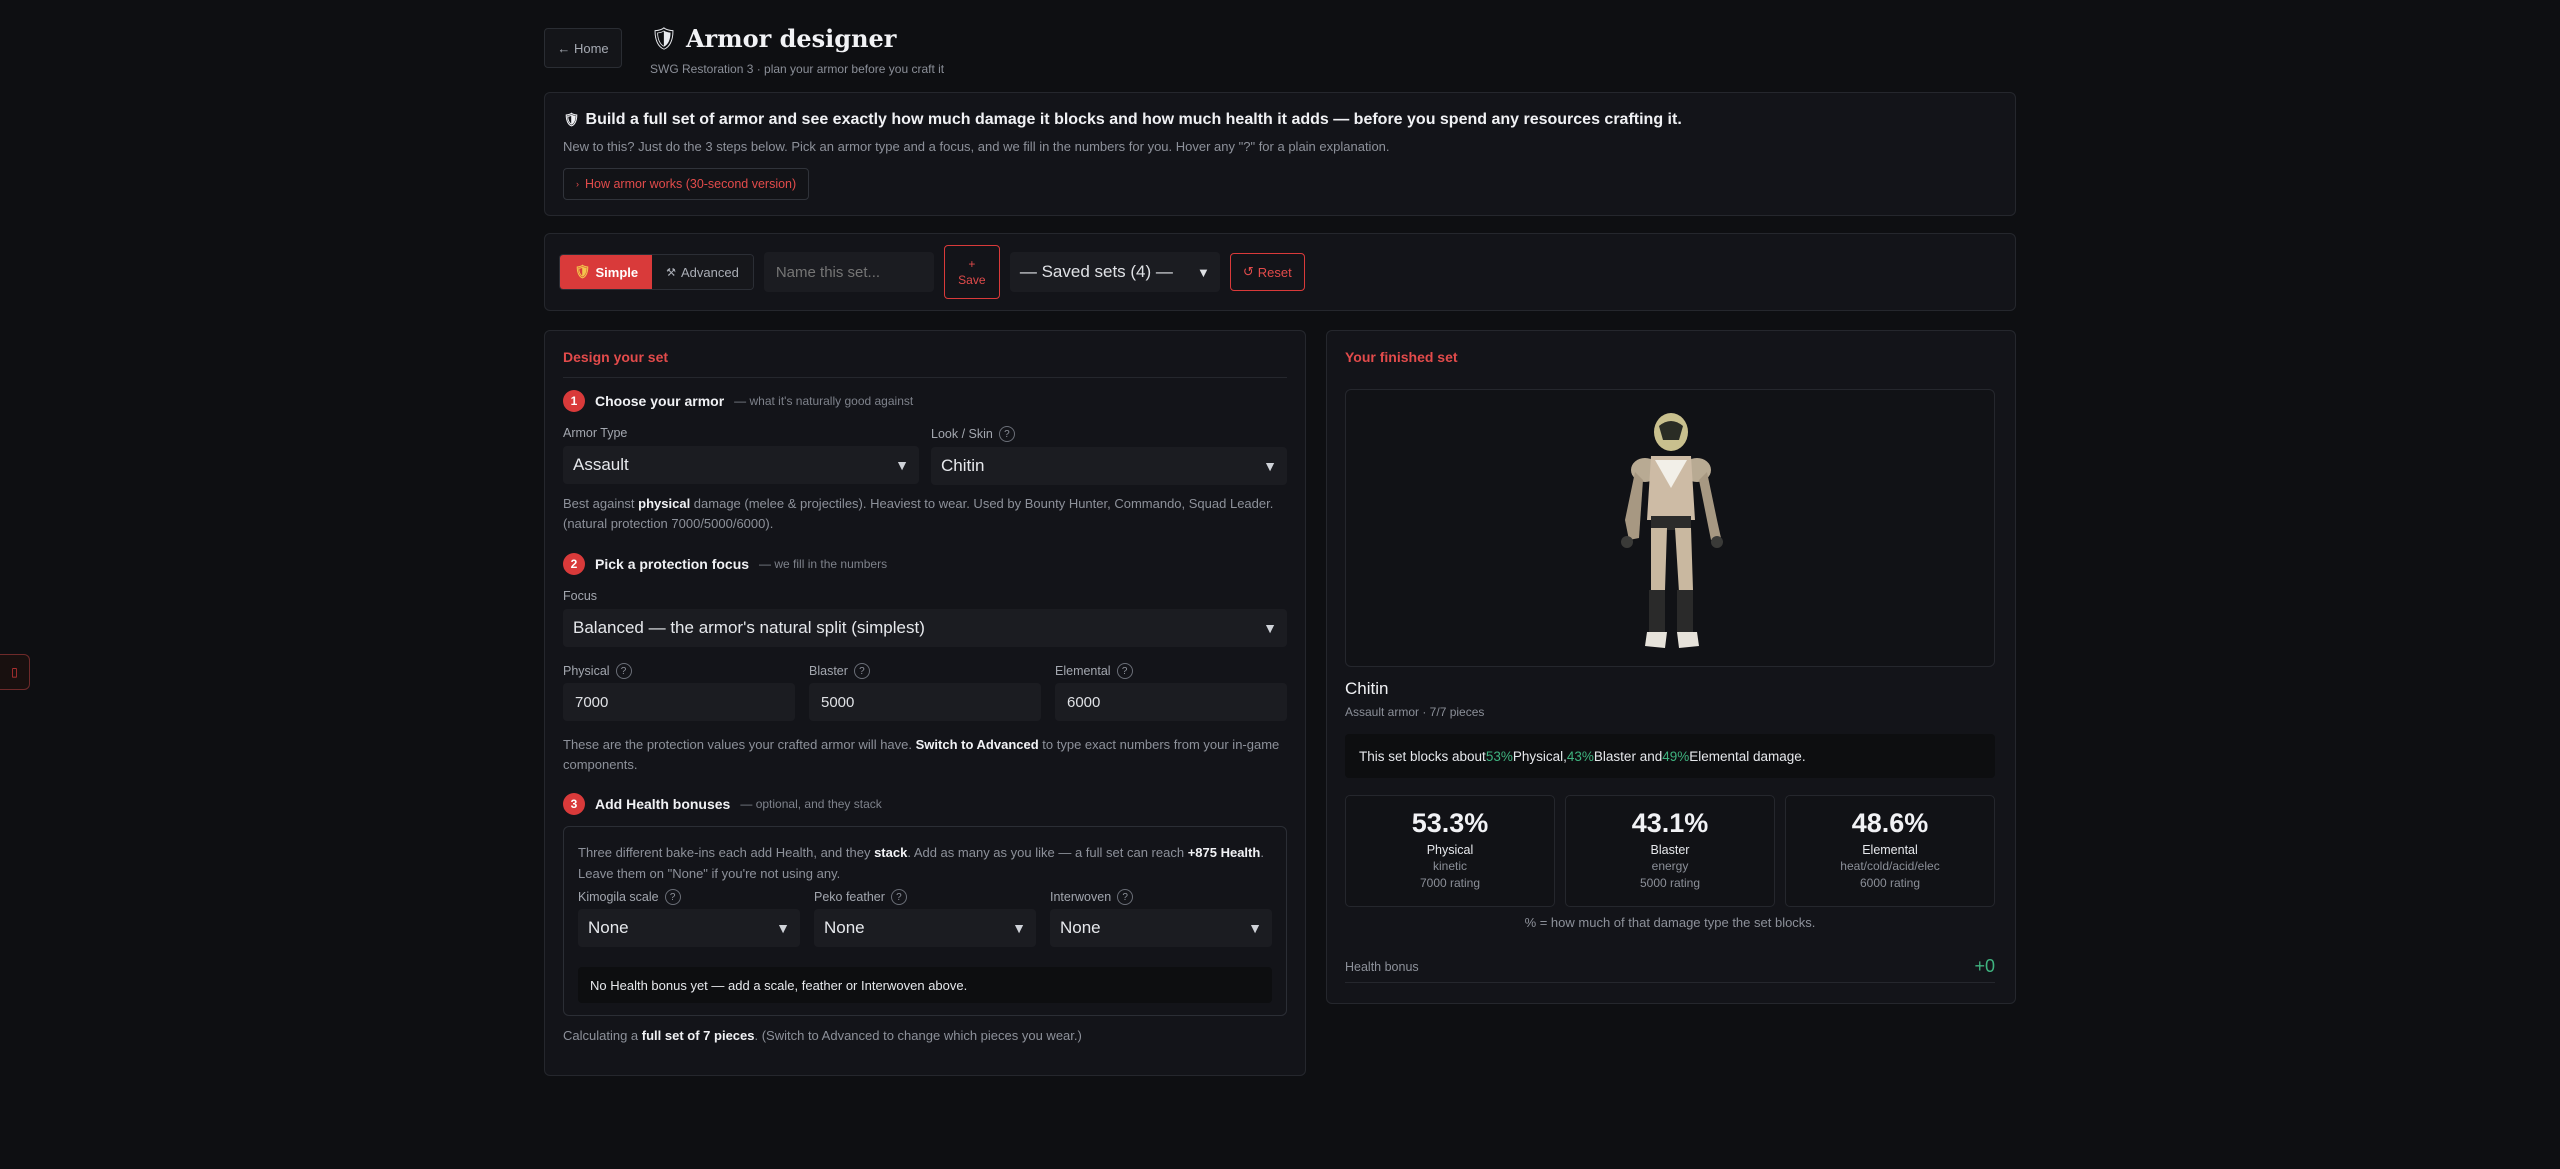  What do you see at coordinates (574, 401) in the screenshot?
I see `step-number: 1` at bounding box center [574, 401].